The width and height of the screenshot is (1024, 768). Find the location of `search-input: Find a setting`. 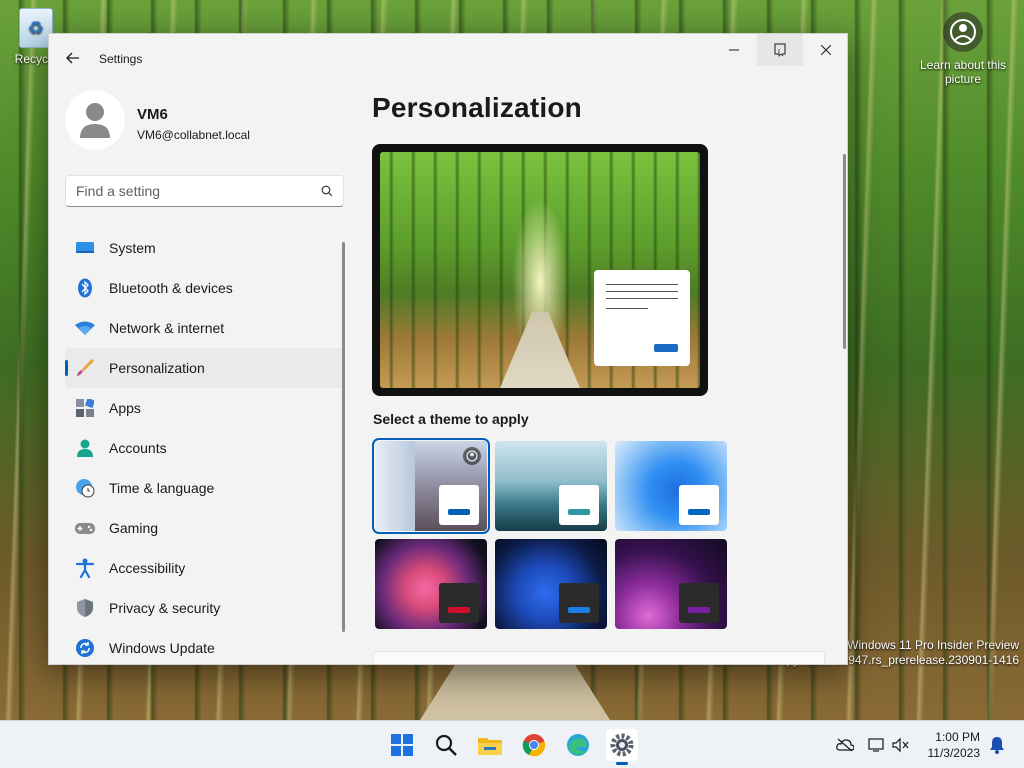

search-input: Find a setting is located at coordinates (204, 191).